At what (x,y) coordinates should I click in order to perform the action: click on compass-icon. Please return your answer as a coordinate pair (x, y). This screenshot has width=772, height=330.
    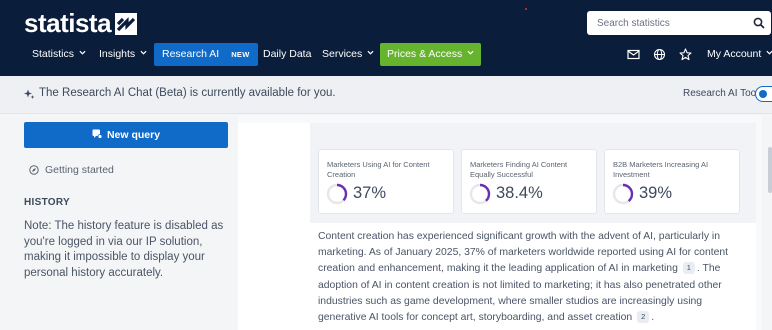
    Looking at the image, I should click on (34, 170).